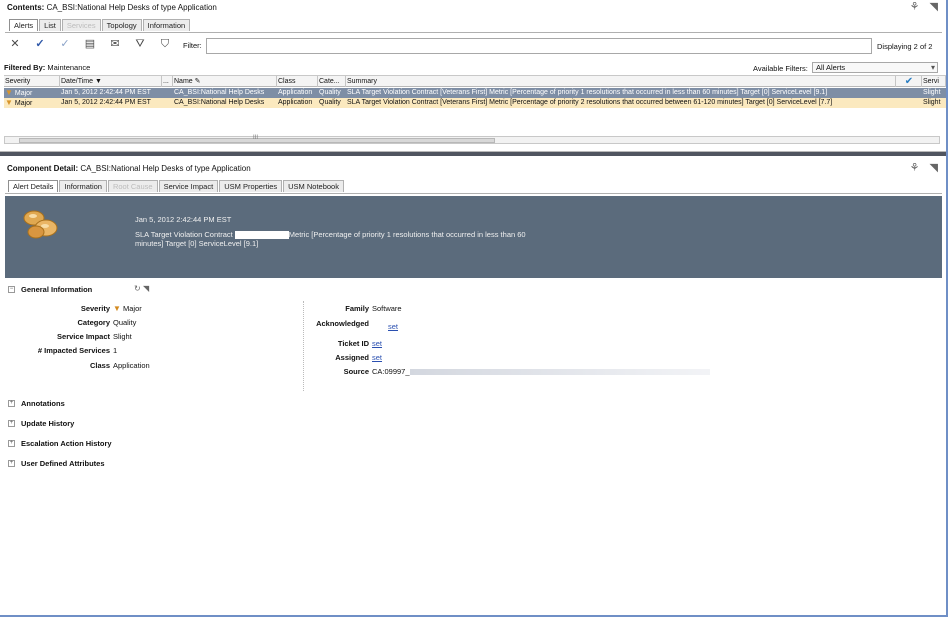 The height and width of the screenshot is (617, 948). I want to click on col-datetime-label: Date/Time, so click(77, 81).